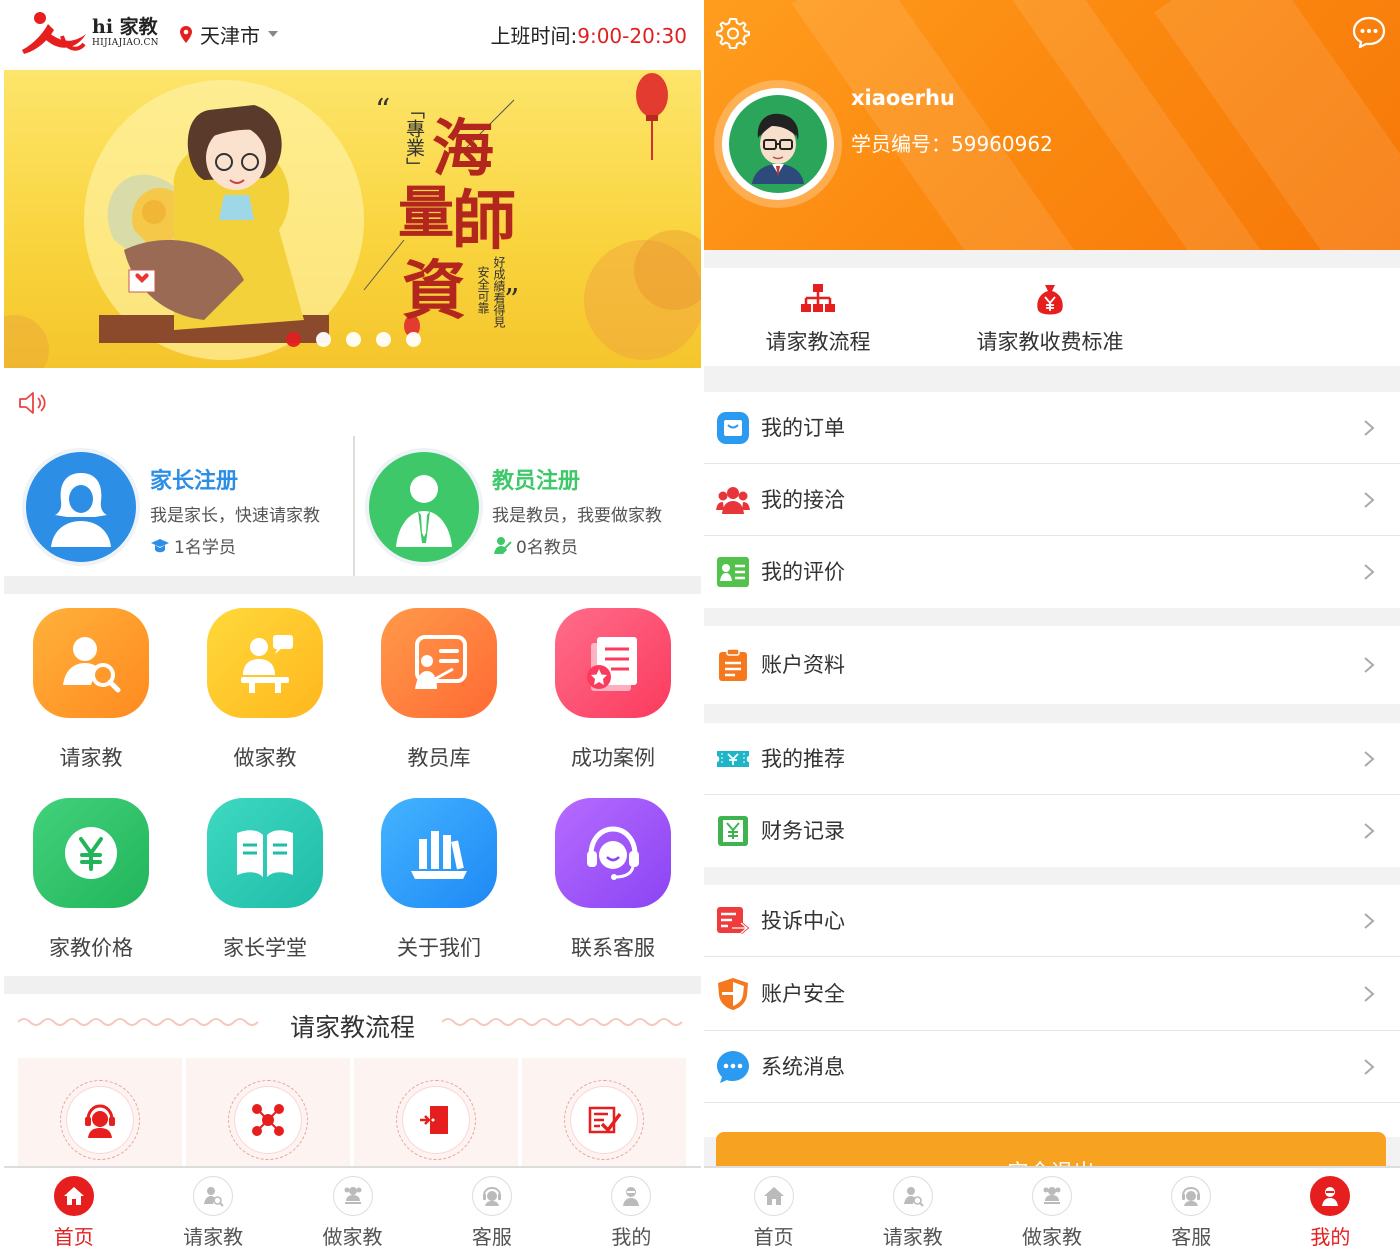  Describe the element at coordinates (439, 758) in the screenshot. I see `tile-label: 教员库` at that location.